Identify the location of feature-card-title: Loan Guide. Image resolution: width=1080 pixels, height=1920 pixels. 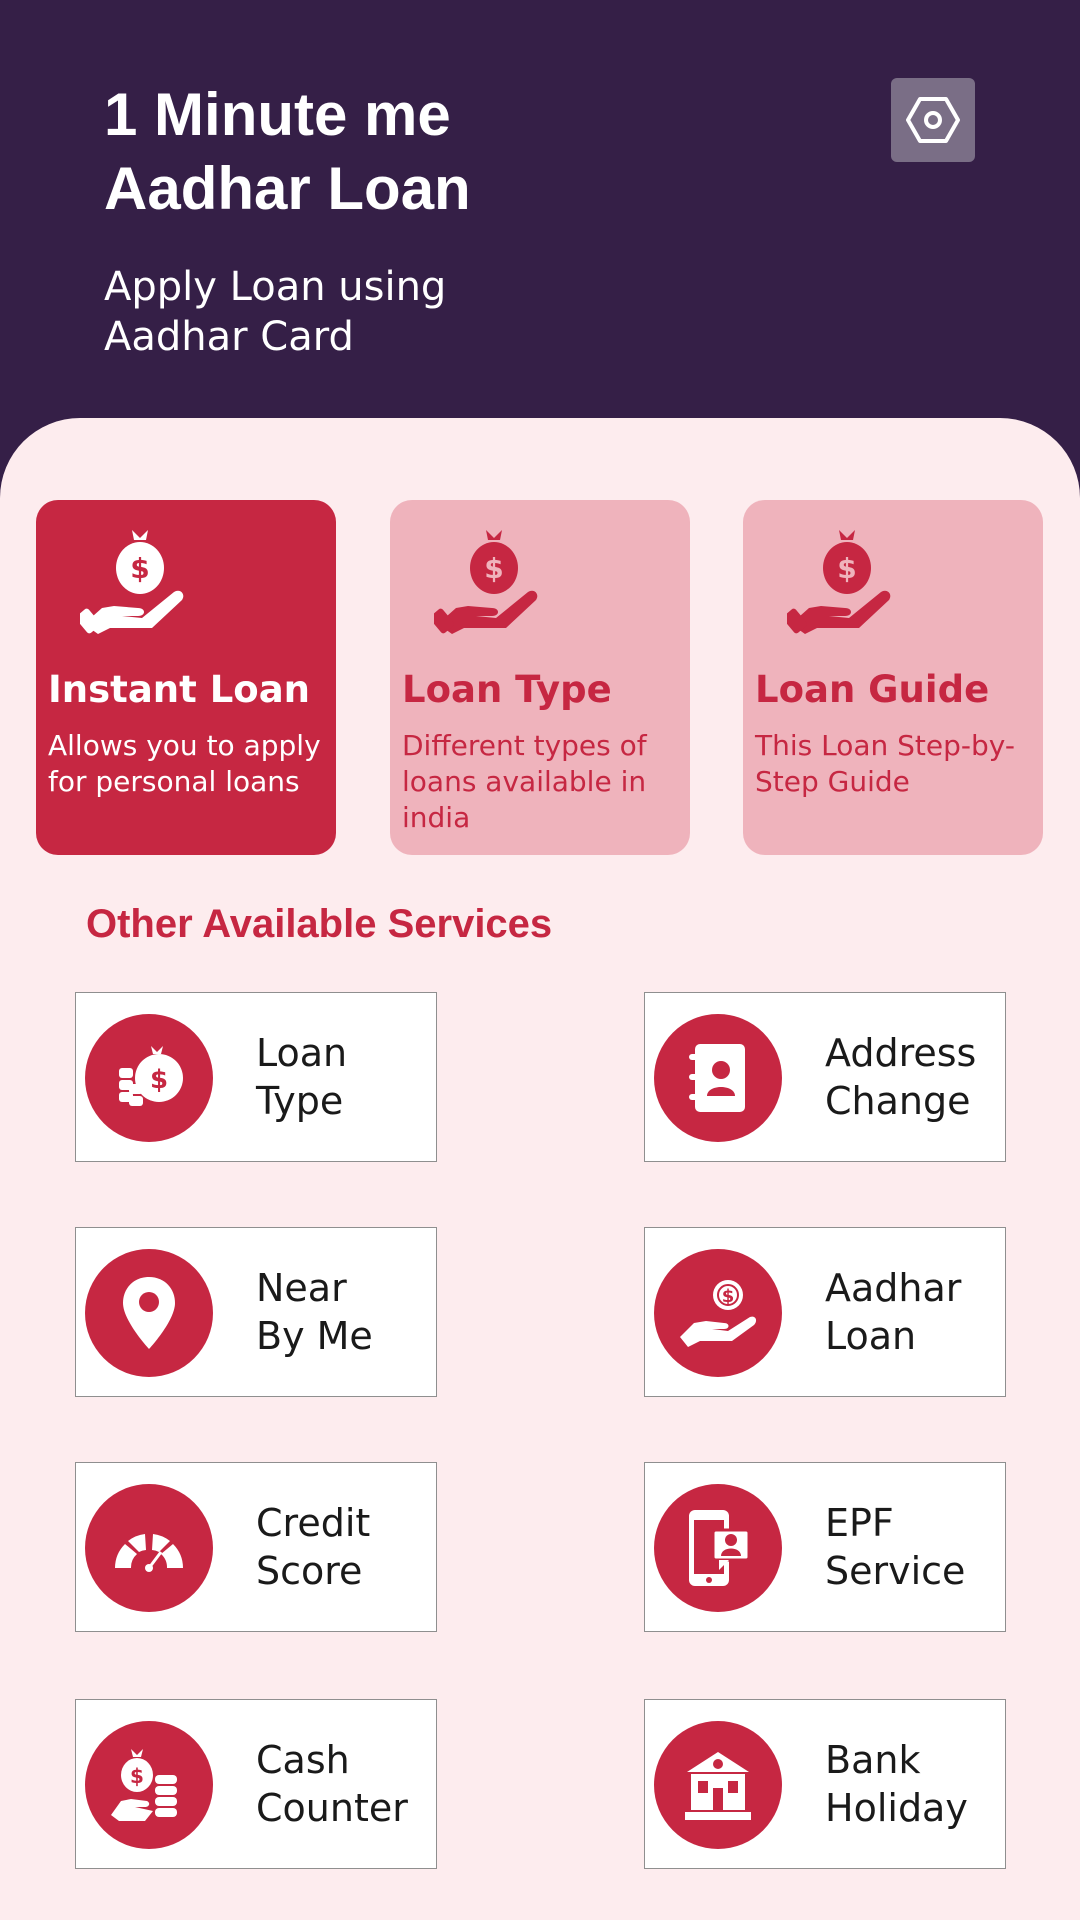
(872, 689).